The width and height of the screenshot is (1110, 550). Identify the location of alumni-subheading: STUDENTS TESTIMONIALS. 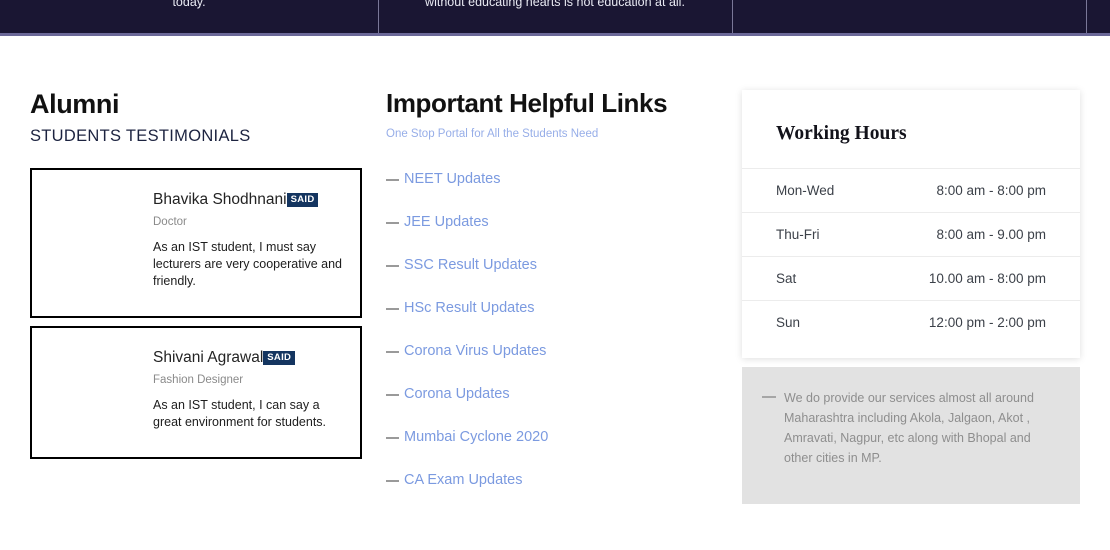
(140, 136).